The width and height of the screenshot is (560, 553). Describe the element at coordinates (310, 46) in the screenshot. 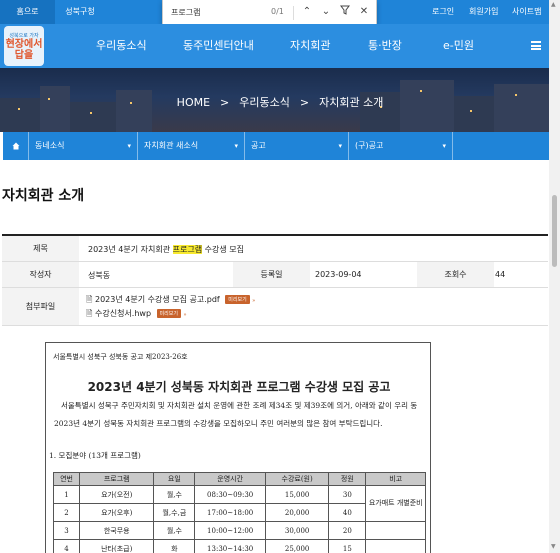

I see `nav-item-community-center: 자치회관` at that location.